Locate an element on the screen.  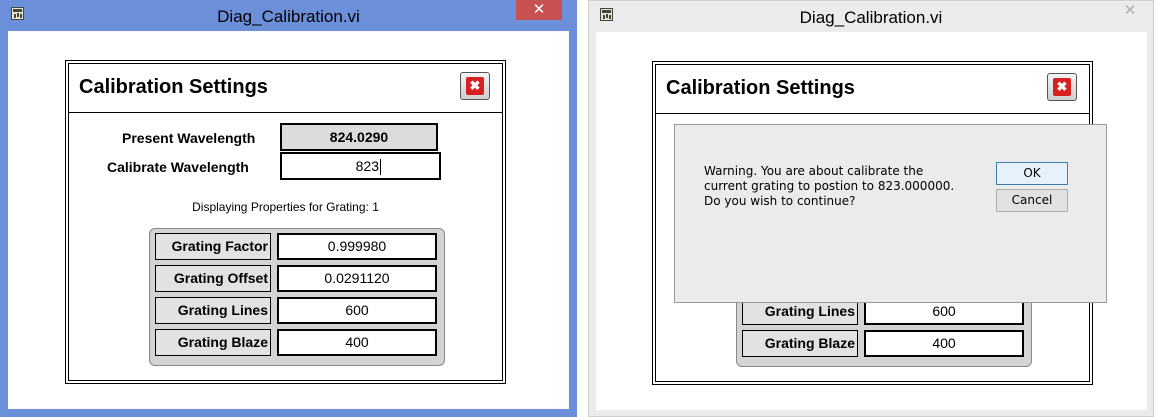
present-wavelength-label: Present Wavelength is located at coordinates (189, 138).